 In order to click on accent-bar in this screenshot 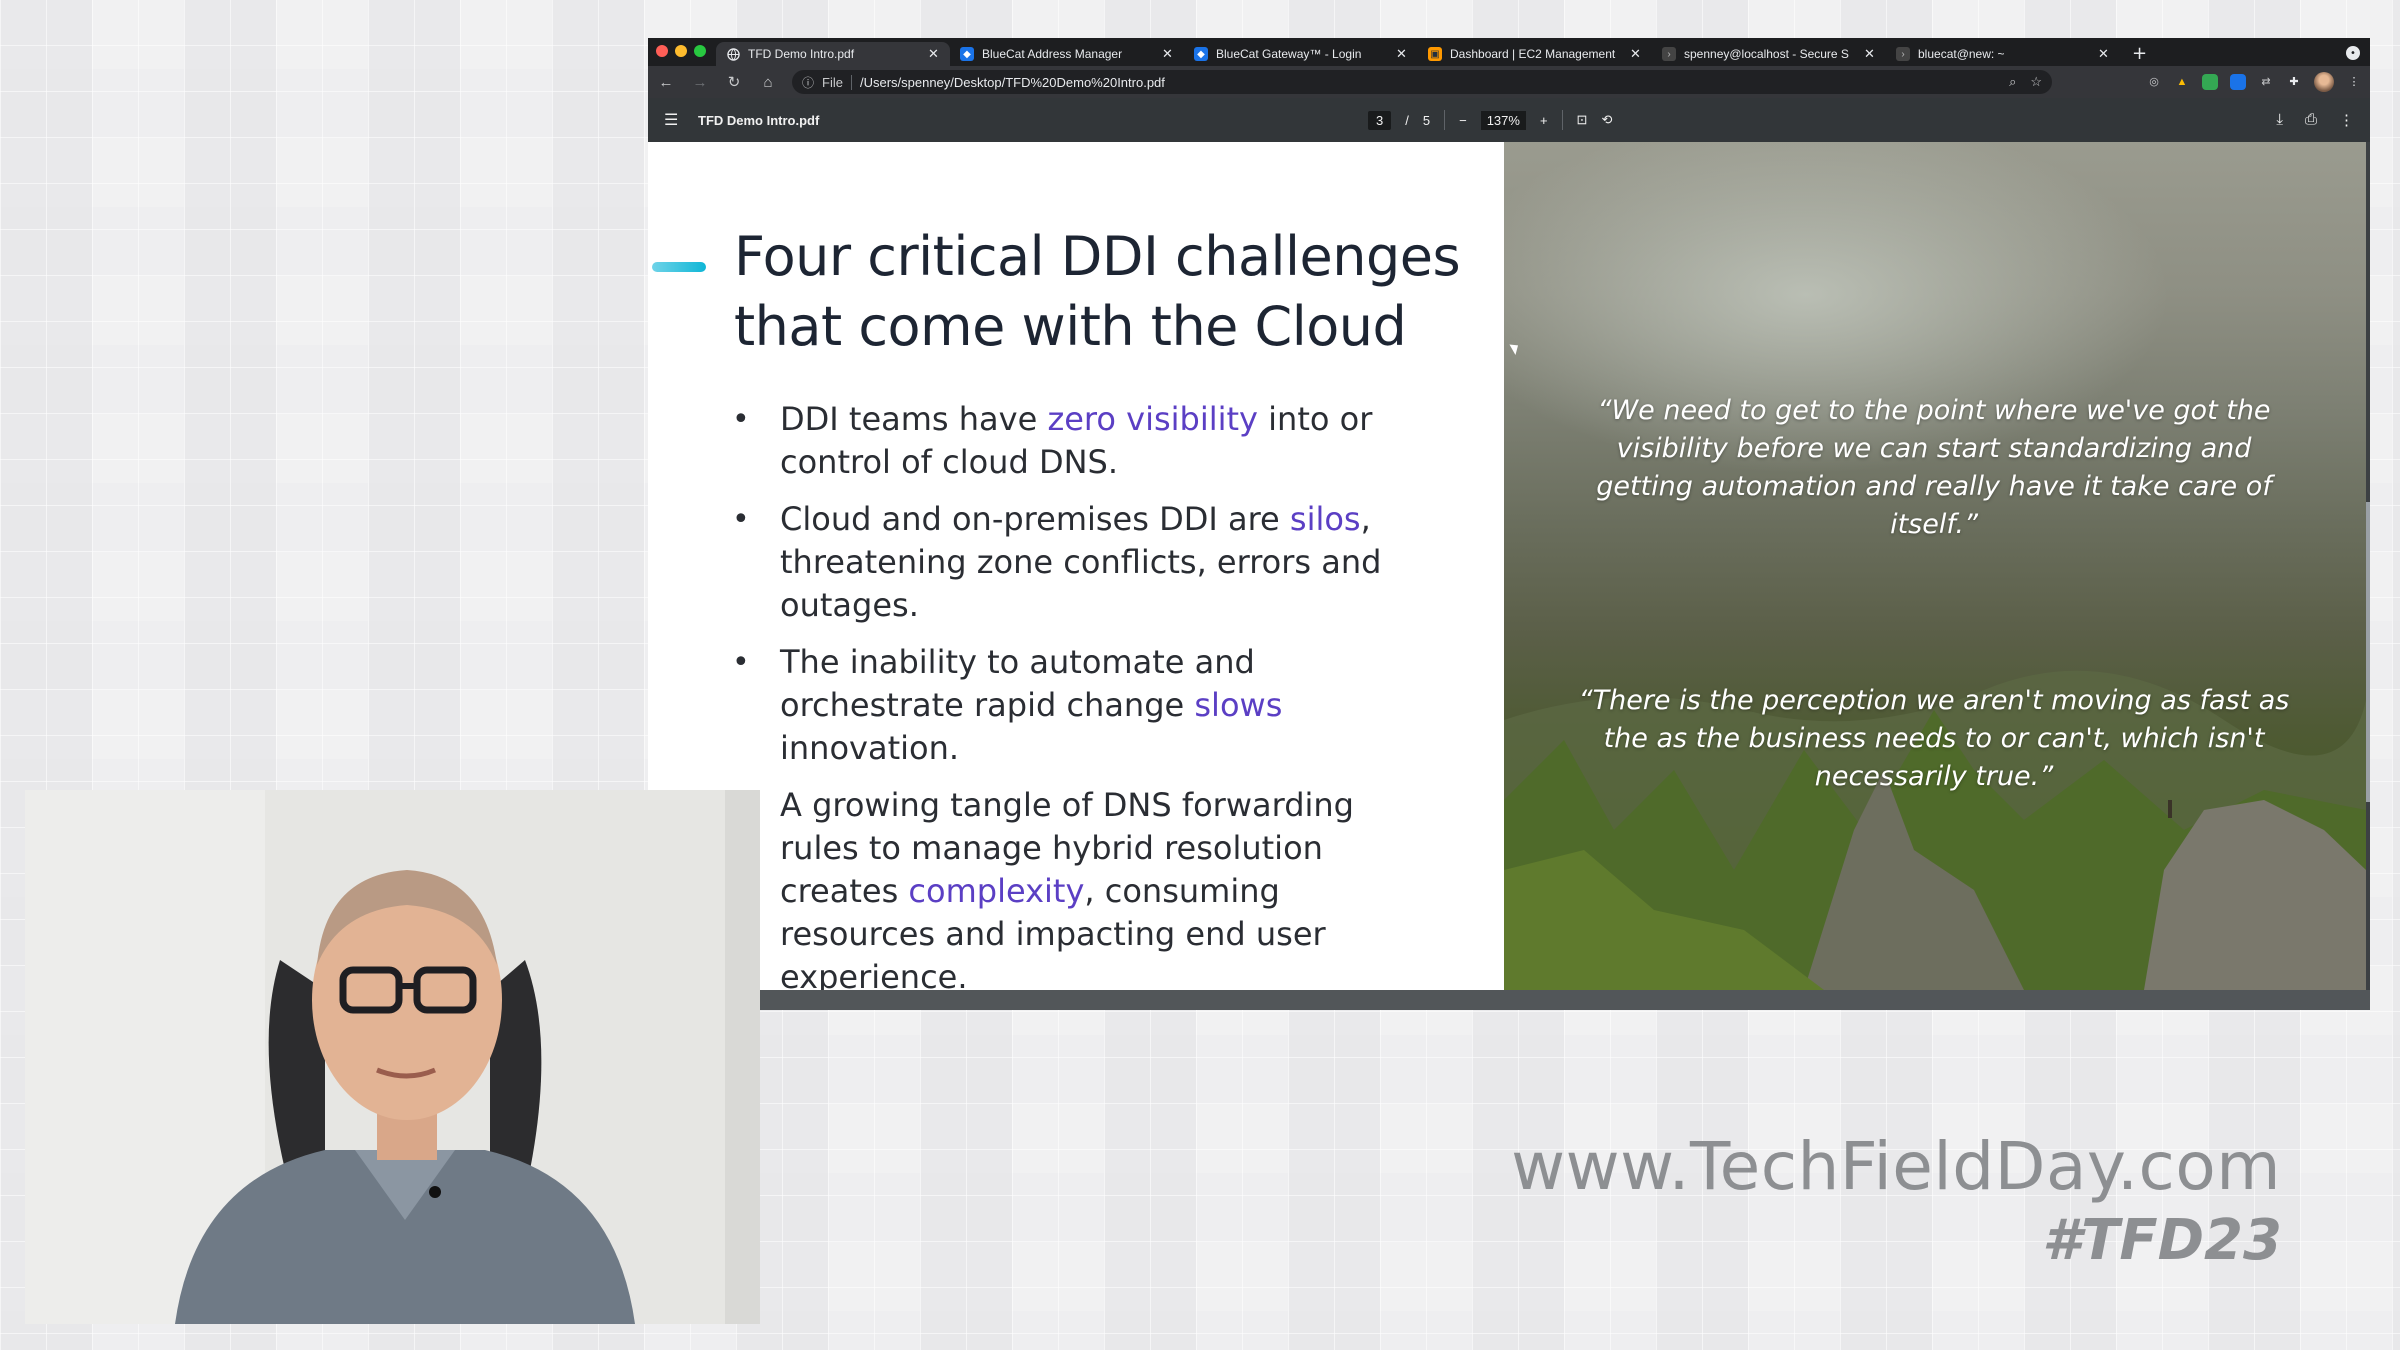, I will do `click(679, 267)`.